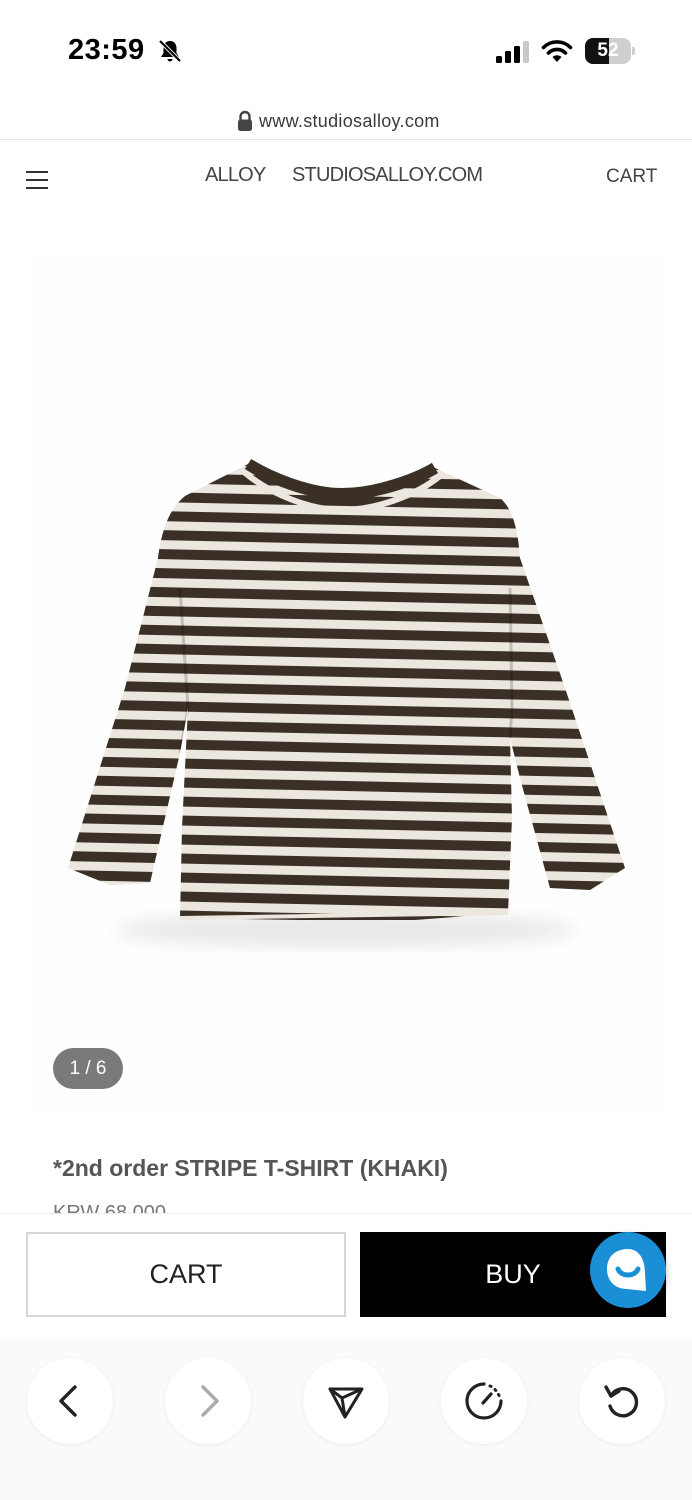 This screenshot has height=1500, width=692. I want to click on product-price-clip: KRW 68,000, so click(203, 1207).